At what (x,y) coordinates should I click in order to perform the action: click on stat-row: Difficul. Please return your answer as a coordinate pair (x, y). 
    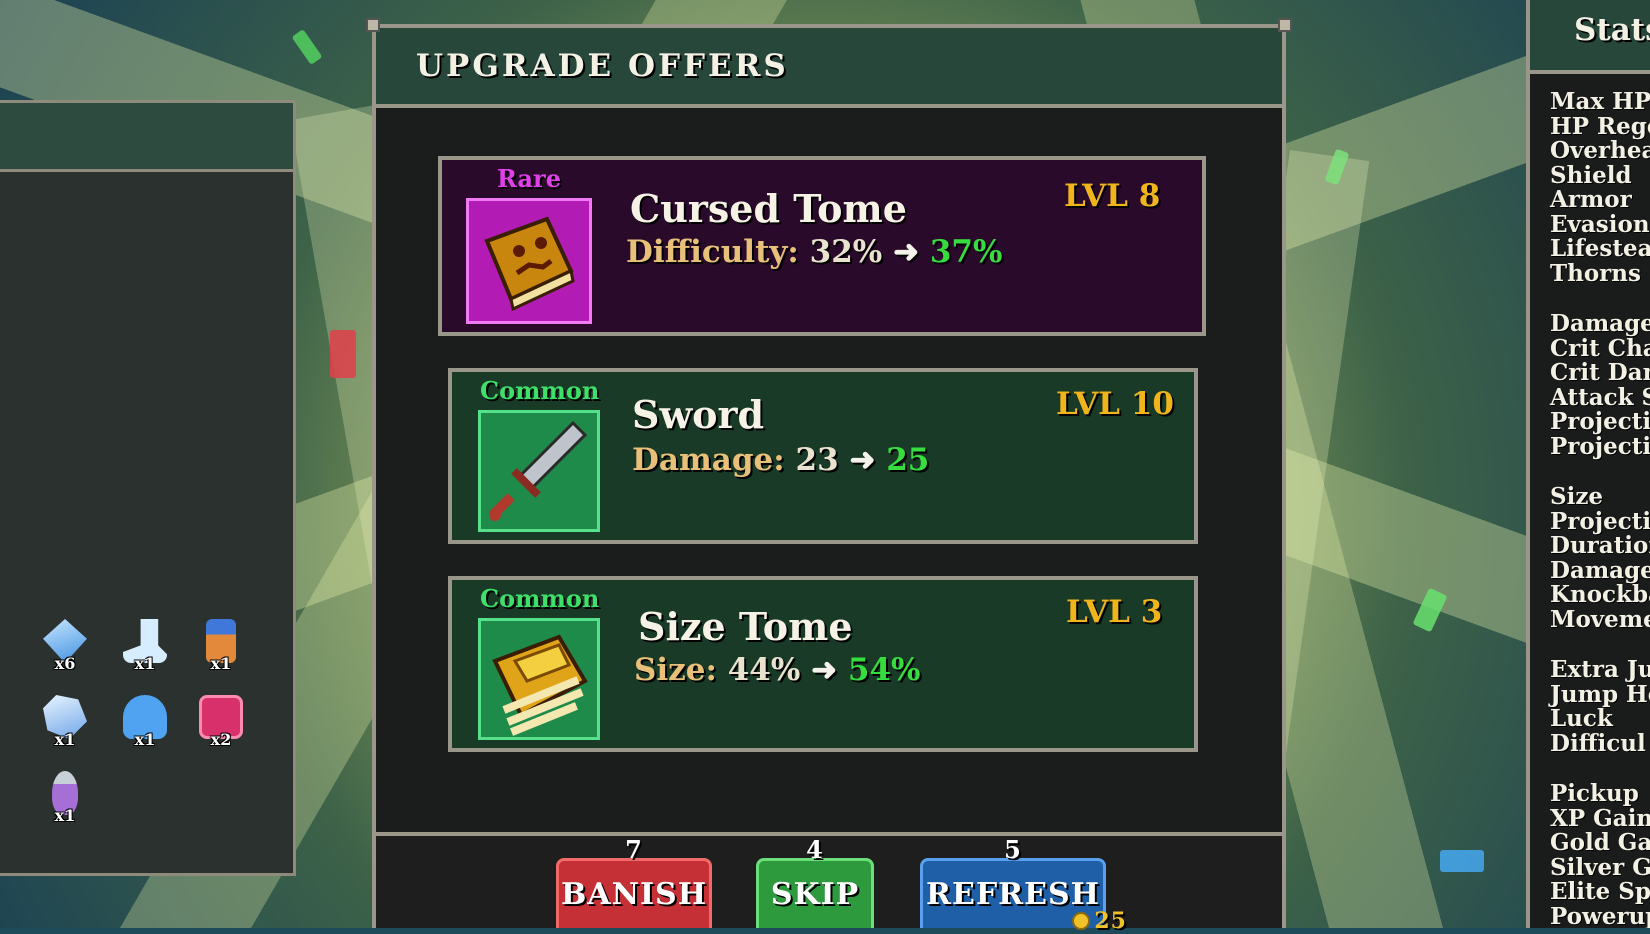
    Looking at the image, I should click on (1598, 743).